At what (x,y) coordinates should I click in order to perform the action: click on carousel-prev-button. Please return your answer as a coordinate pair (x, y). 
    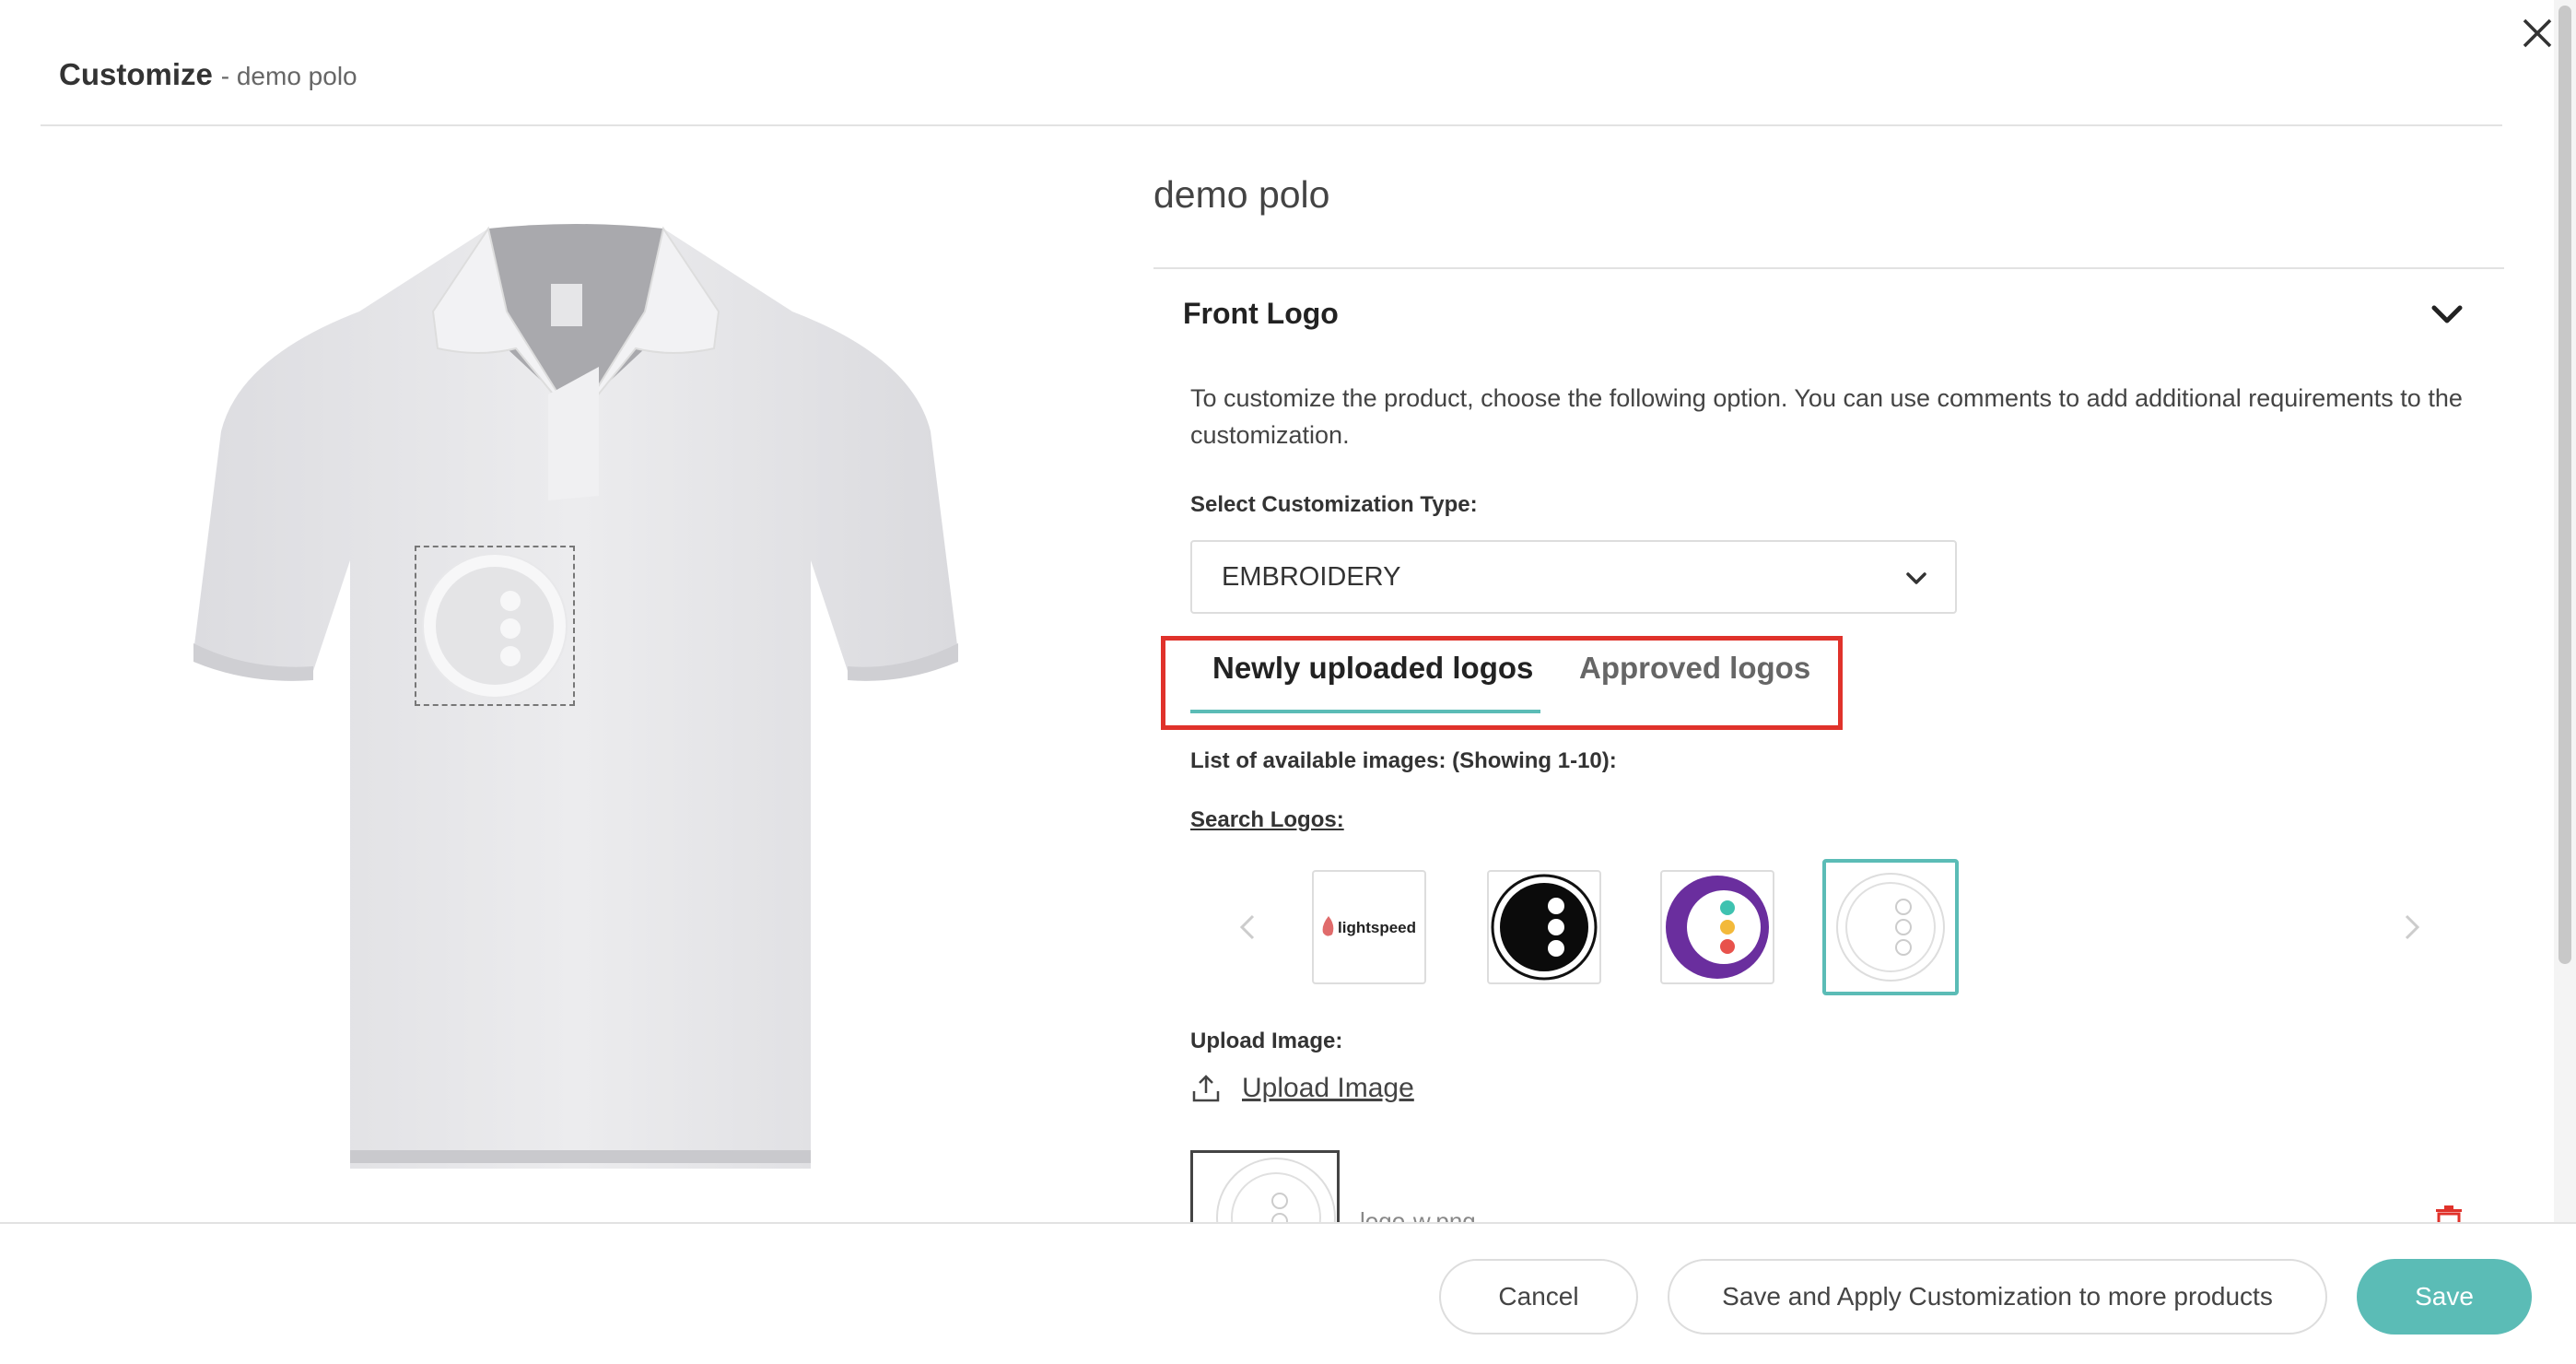
    Looking at the image, I should click on (1248, 927).